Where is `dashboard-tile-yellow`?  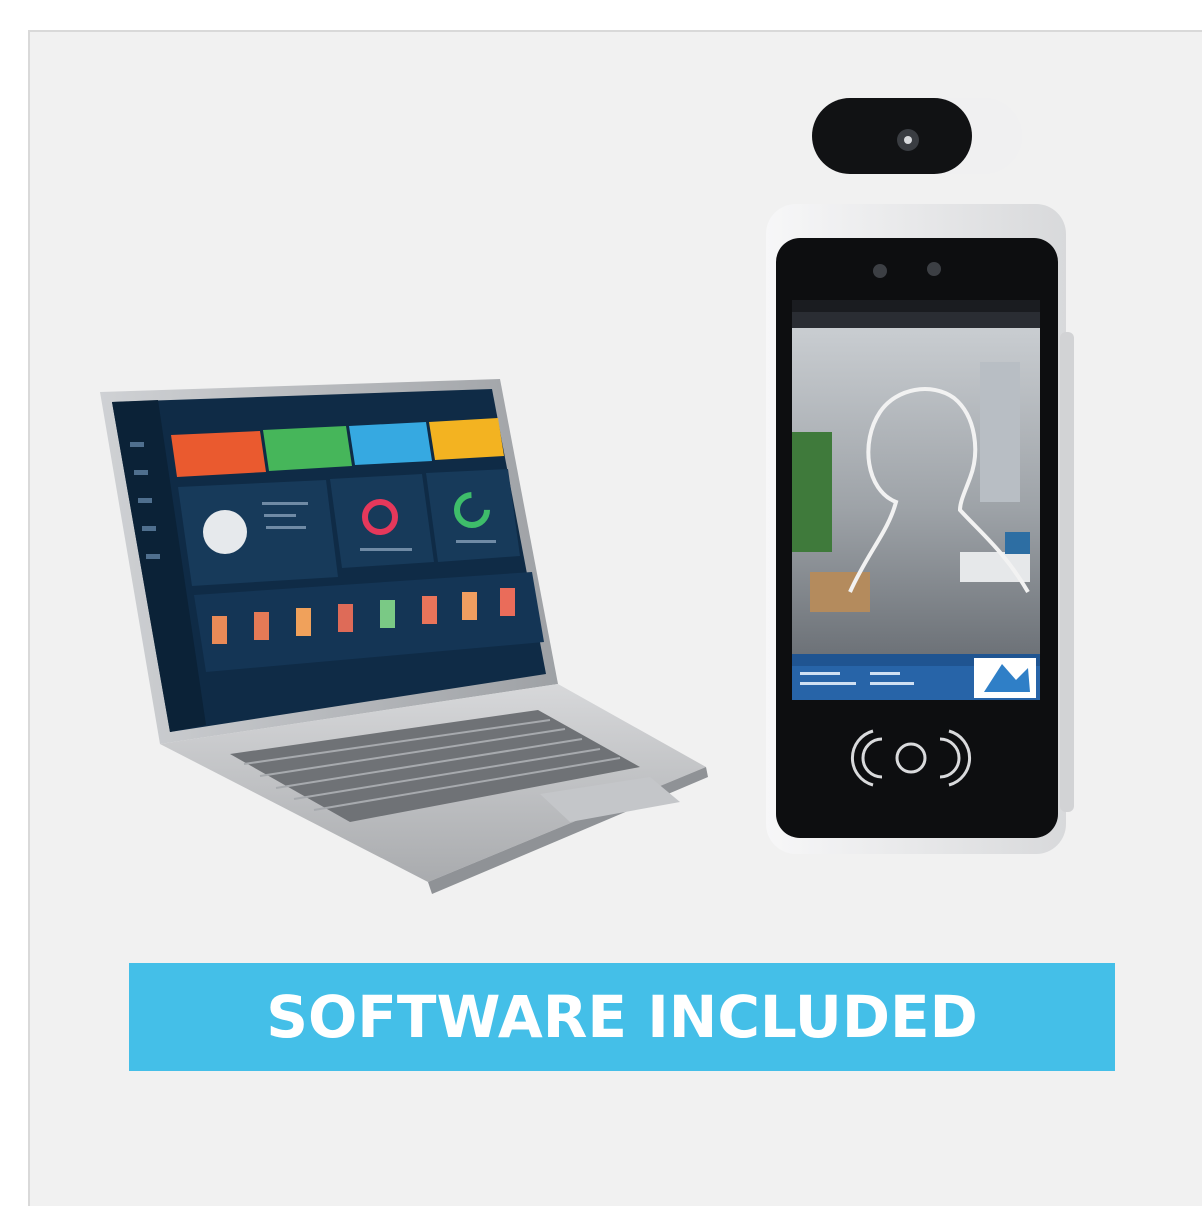 dashboard-tile-yellow is located at coordinates (466, 439).